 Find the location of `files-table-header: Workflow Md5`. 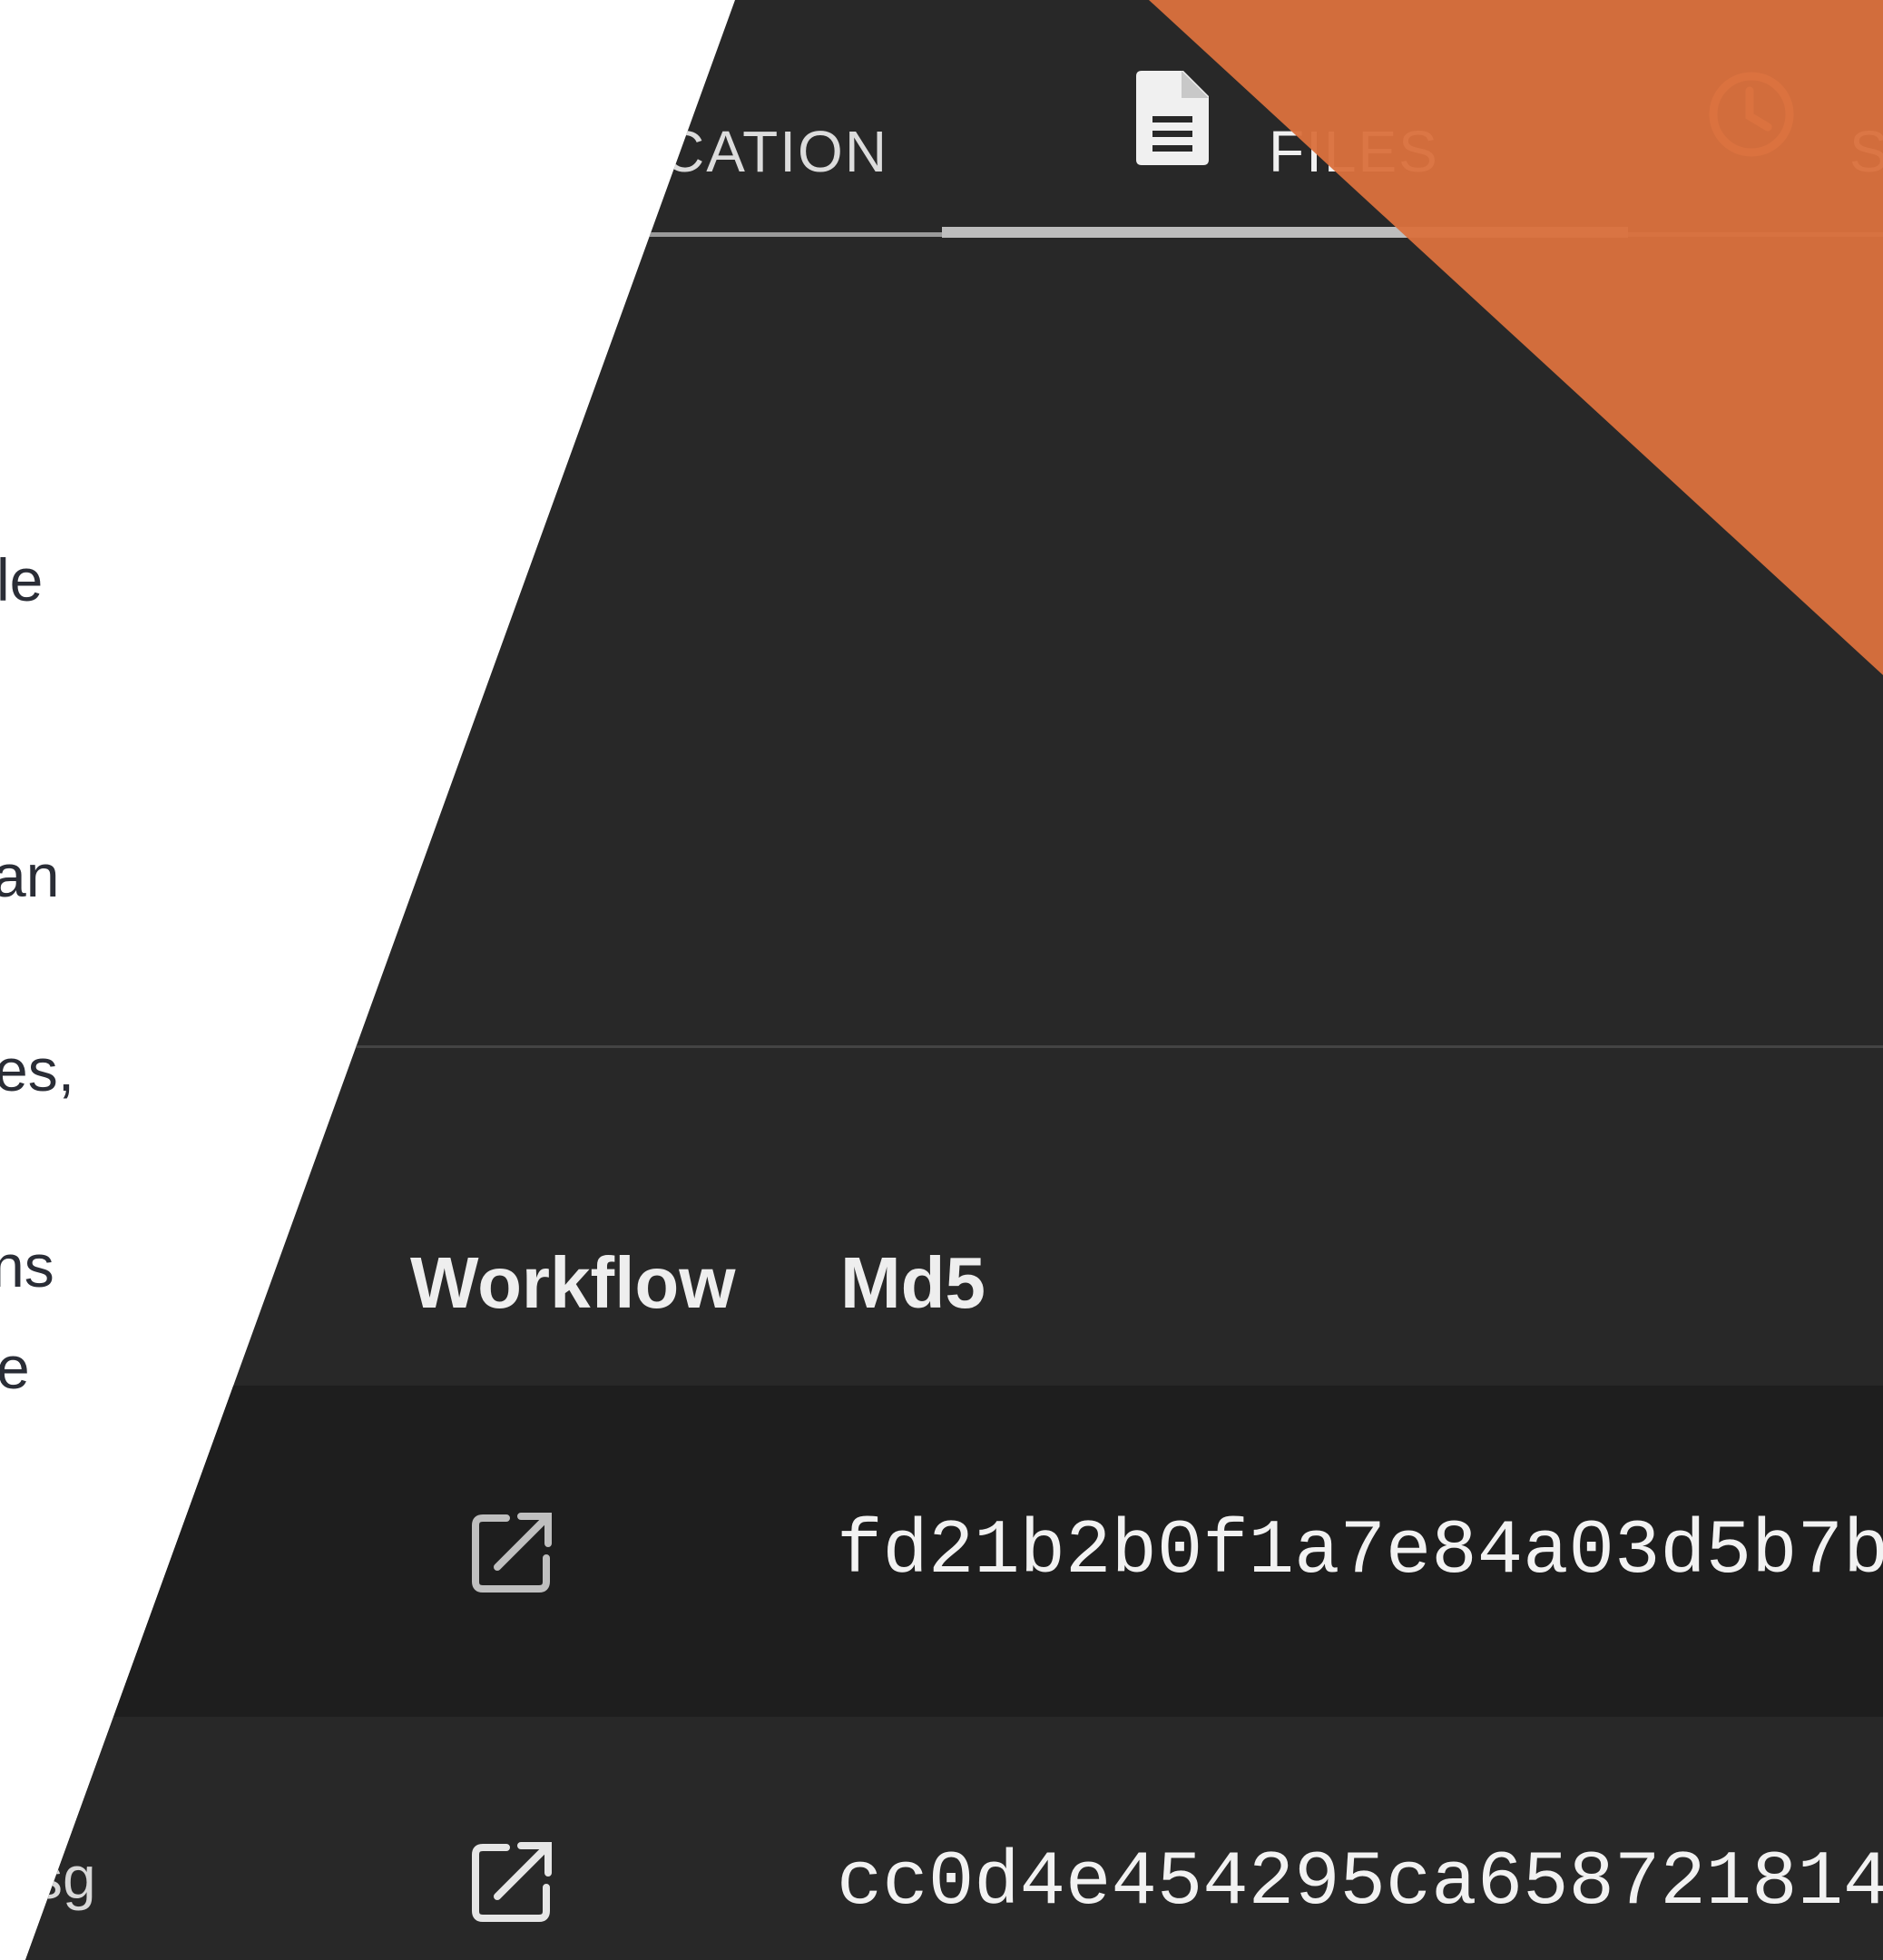

files-table-header: Workflow Md5 is located at coordinates (954, 1300).